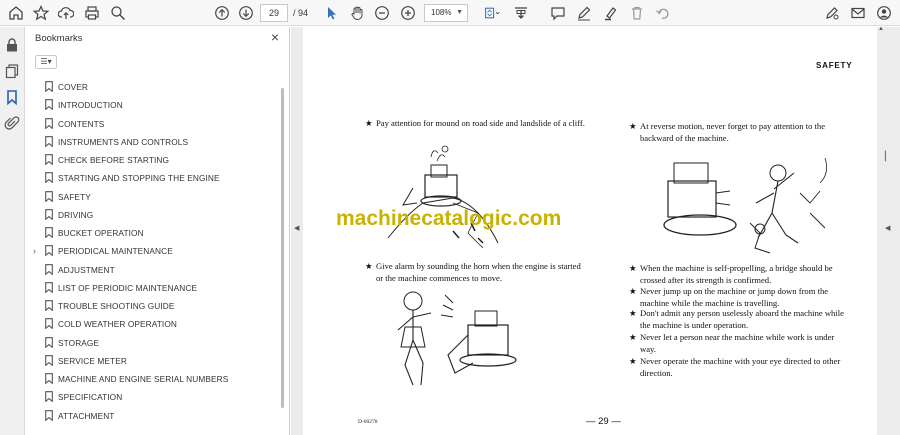 The height and width of the screenshot is (435, 900). I want to click on mail-icon, so click(858, 13).